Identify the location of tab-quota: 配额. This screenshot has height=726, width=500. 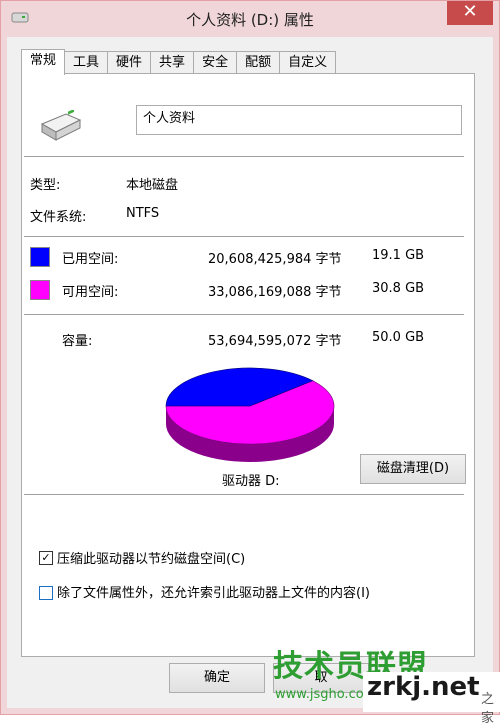
(258, 62).